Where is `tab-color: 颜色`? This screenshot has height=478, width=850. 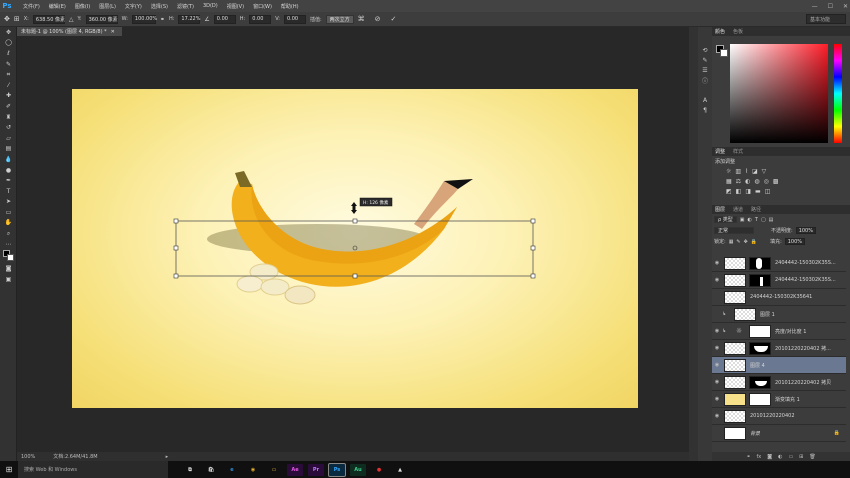 tab-color: 颜色 is located at coordinates (720, 31).